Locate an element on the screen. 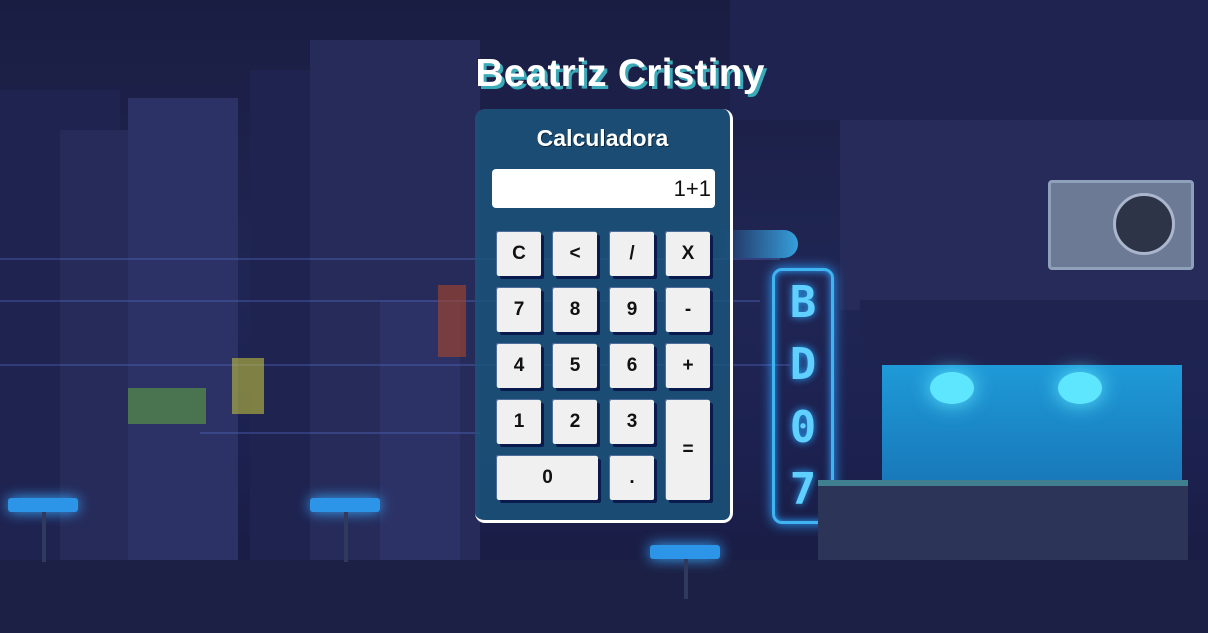  digit-7-button: 7 is located at coordinates (519, 310).